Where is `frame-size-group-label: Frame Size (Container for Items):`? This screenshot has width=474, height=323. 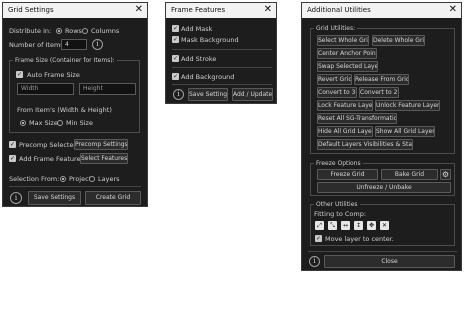
frame-size-group-label: Frame Size (Container for Items): is located at coordinates (65, 60).